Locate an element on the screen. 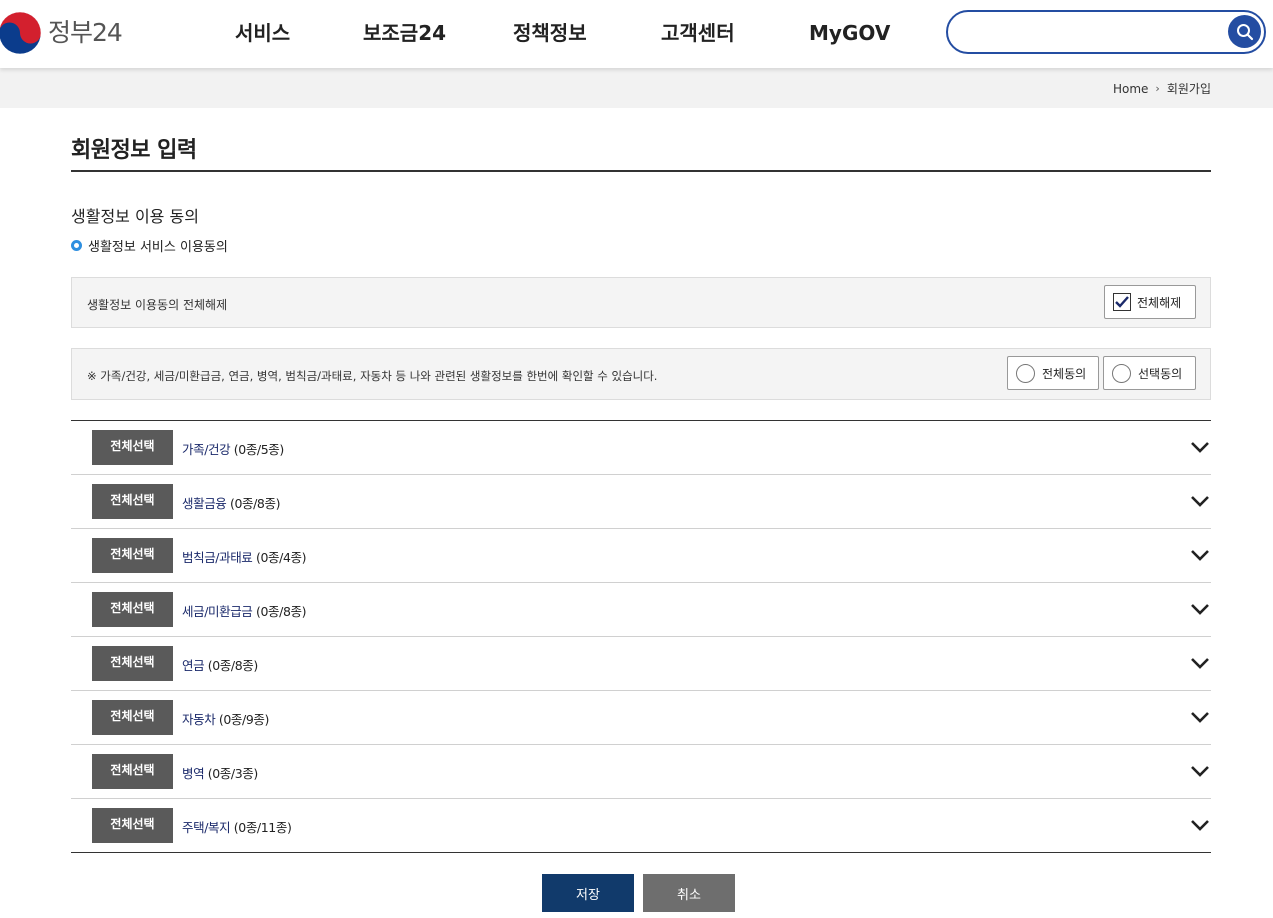  agree-select-label: 선택동의 is located at coordinates (1160, 373).